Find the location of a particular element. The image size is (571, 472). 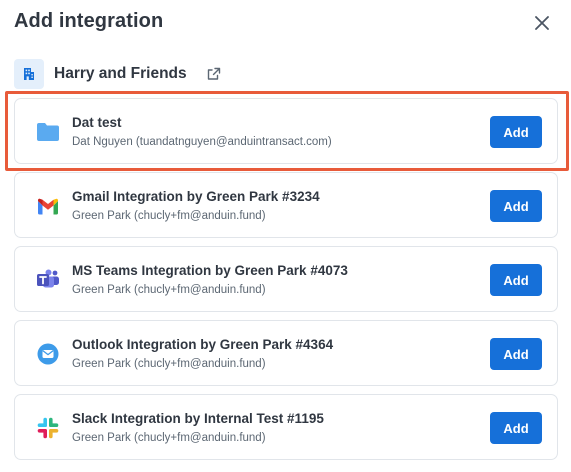

close-icon is located at coordinates (542, 23).